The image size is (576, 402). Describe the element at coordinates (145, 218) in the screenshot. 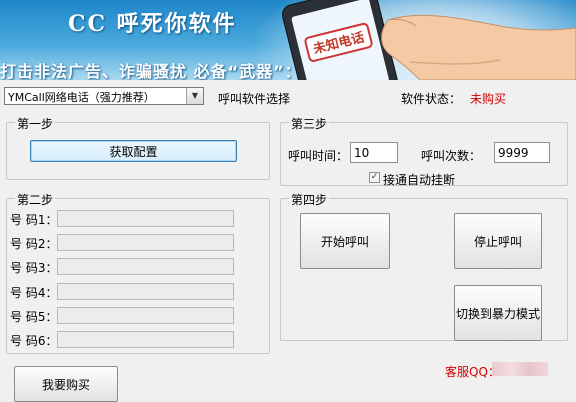

I see `number-1-input` at that location.